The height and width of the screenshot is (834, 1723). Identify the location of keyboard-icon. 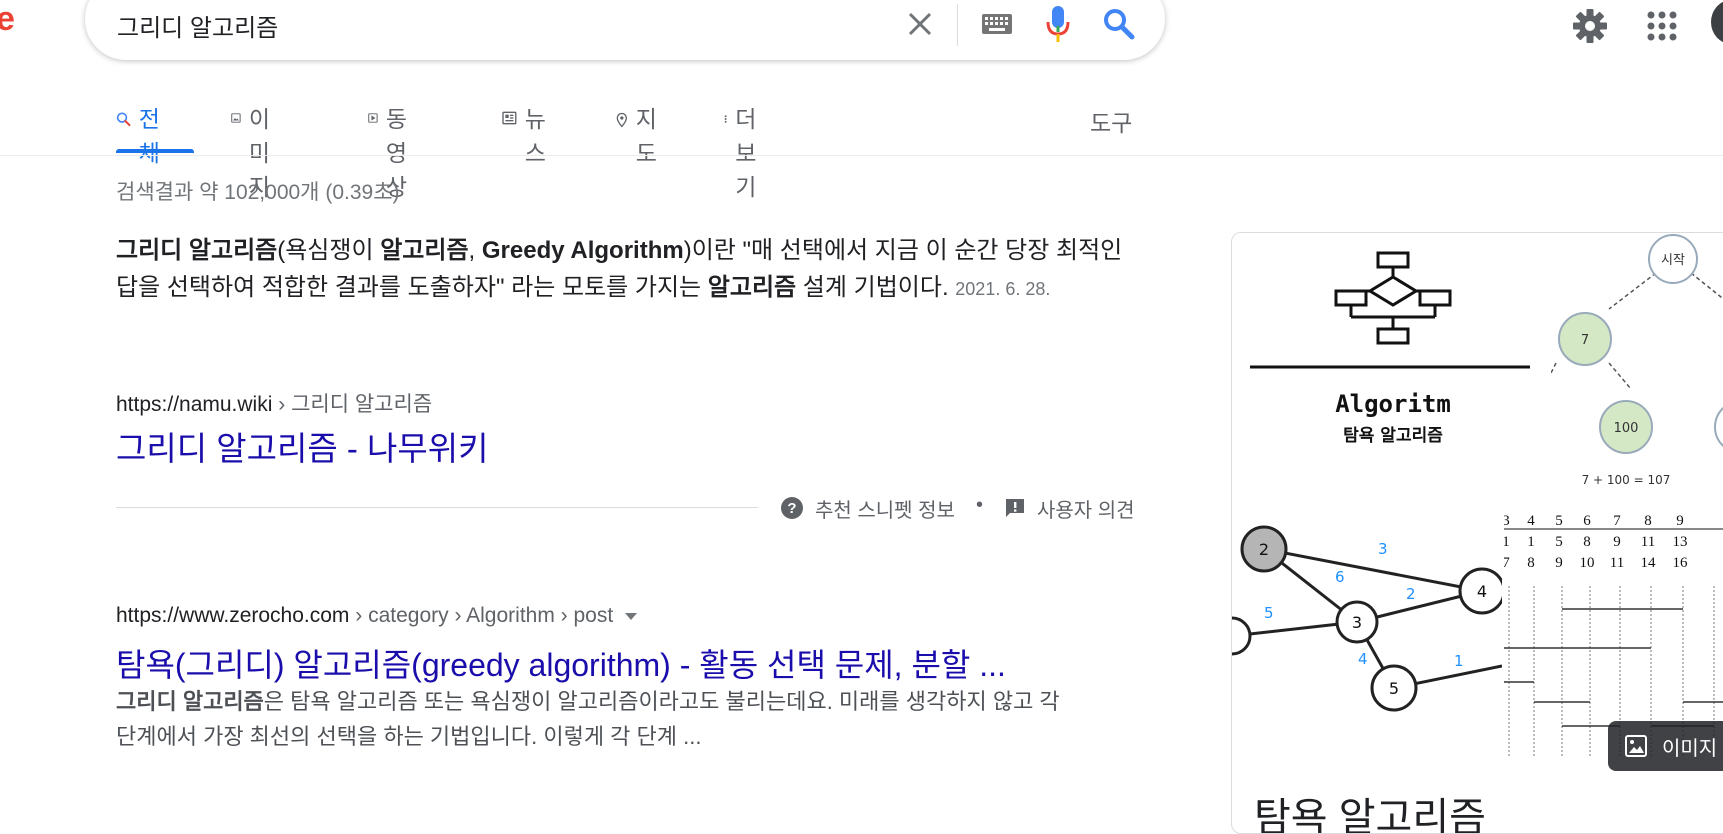
(997, 25).